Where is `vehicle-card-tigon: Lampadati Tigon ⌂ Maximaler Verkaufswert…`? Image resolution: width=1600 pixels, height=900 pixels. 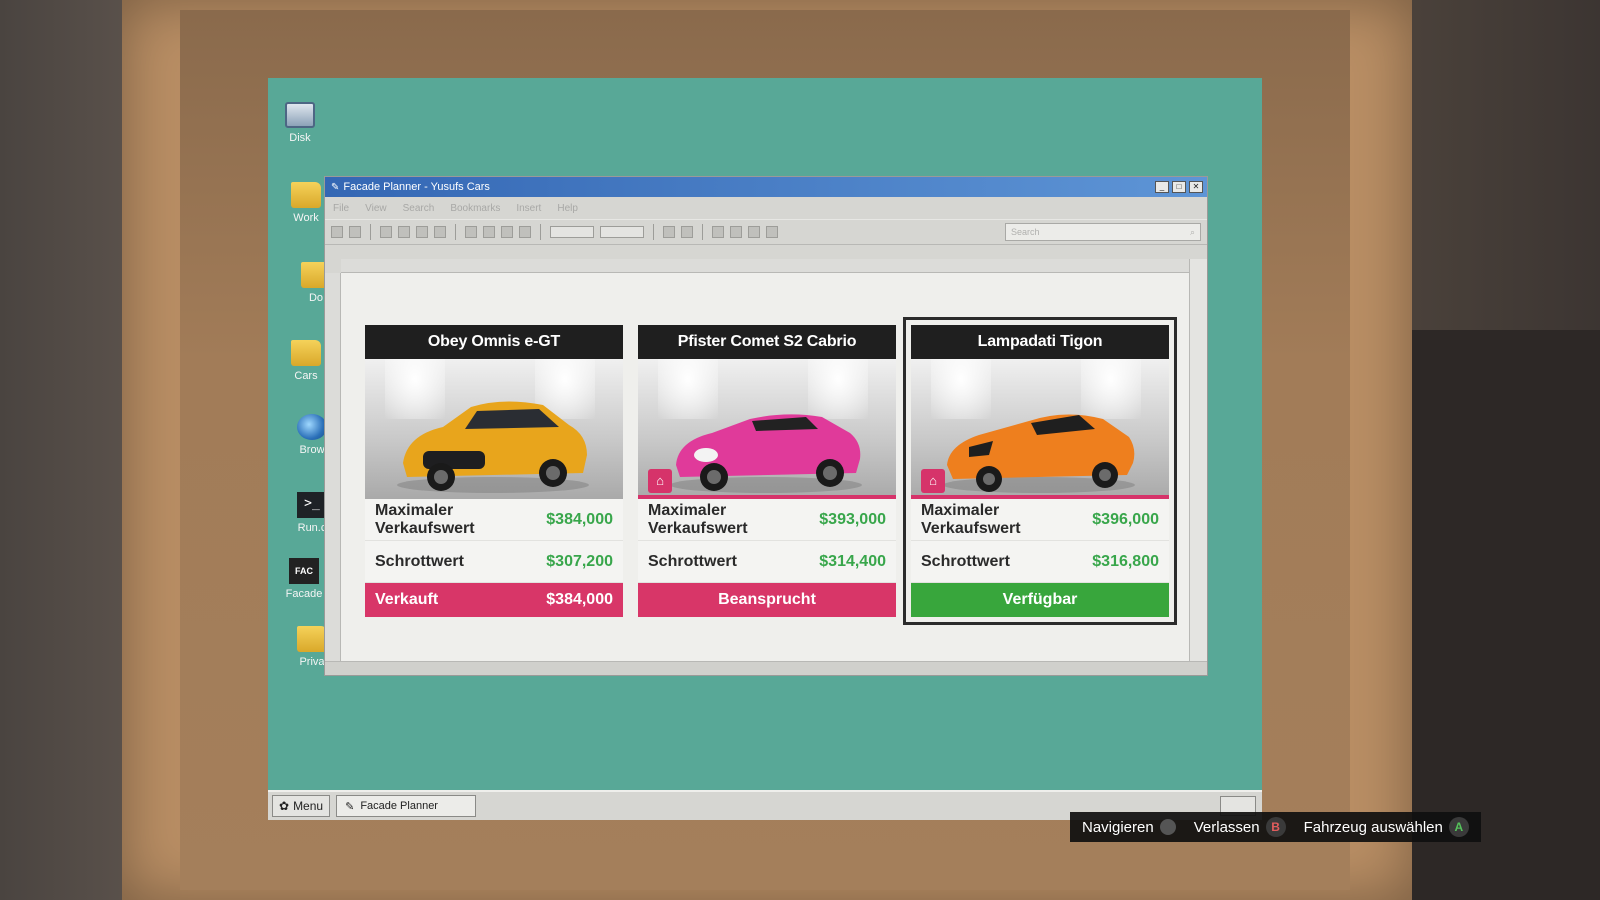 vehicle-card-tigon: Lampadati Tigon ⌂ Maximaler Verkaufswert… is located at coordinates (1040, 471).